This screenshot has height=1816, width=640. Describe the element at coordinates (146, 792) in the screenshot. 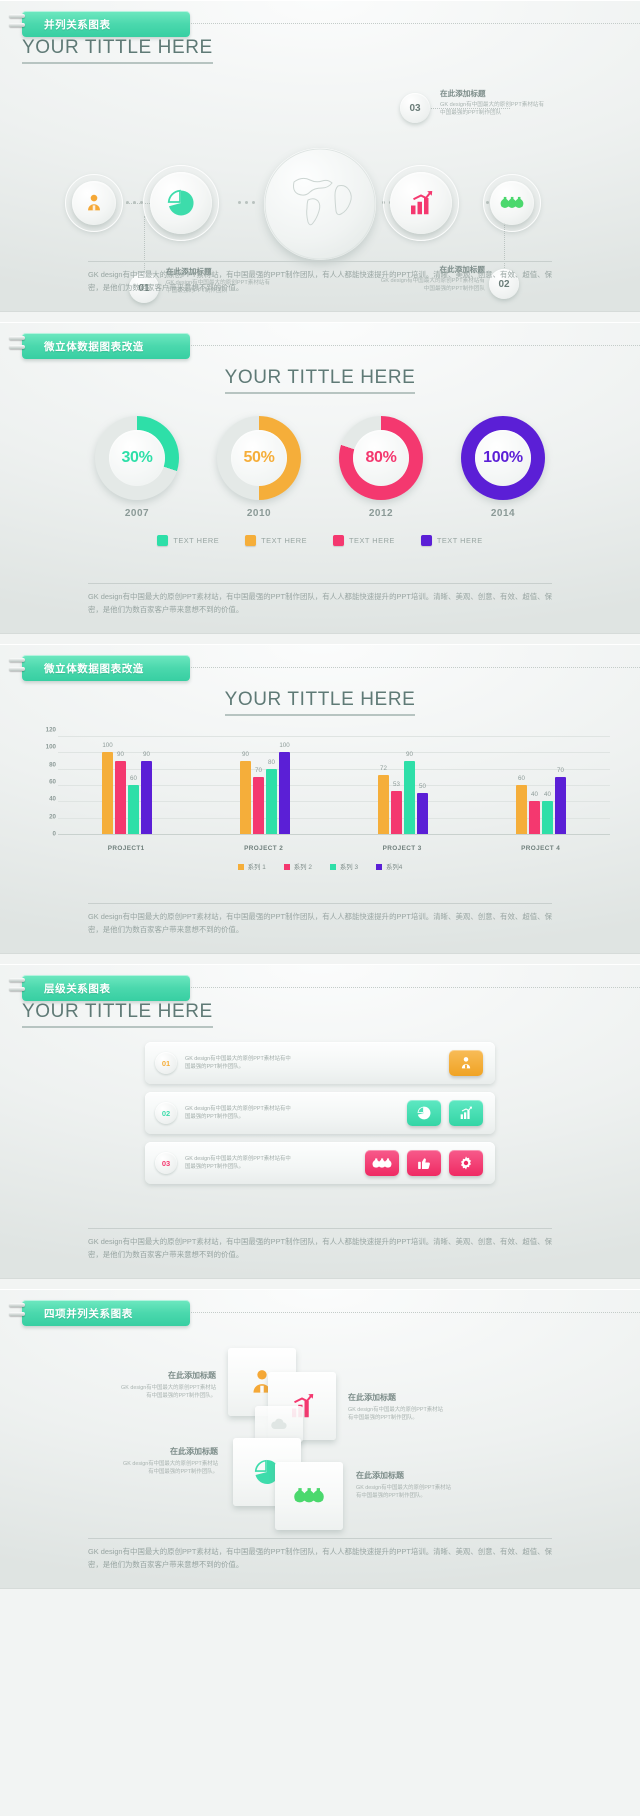

I see `bar: 90` at that location.